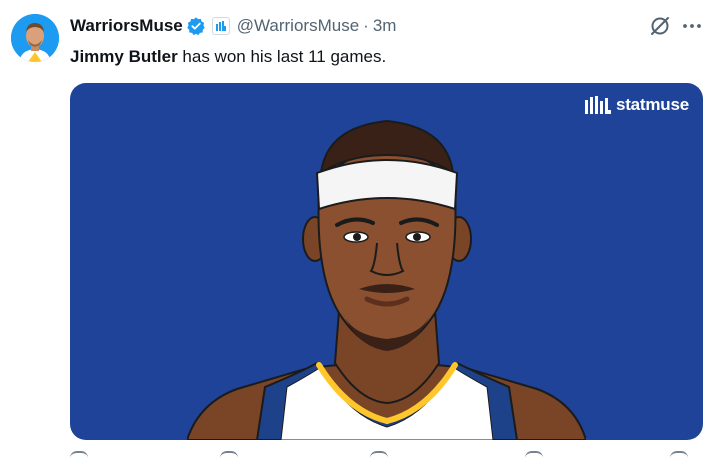 This screenshot has height=458, width=719. I want to click on reply-icon, so click(79, 454).